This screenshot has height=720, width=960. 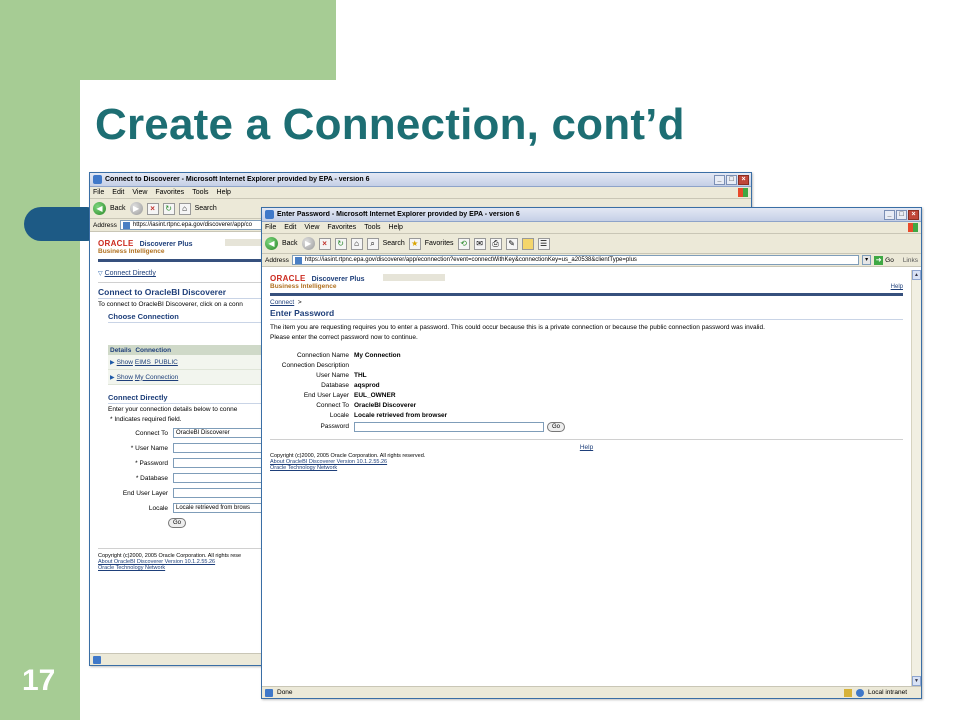 What do you see at coordinates (223, 448) in the screenshot?
I see `user-name-input` at bounding box center [223, 448].